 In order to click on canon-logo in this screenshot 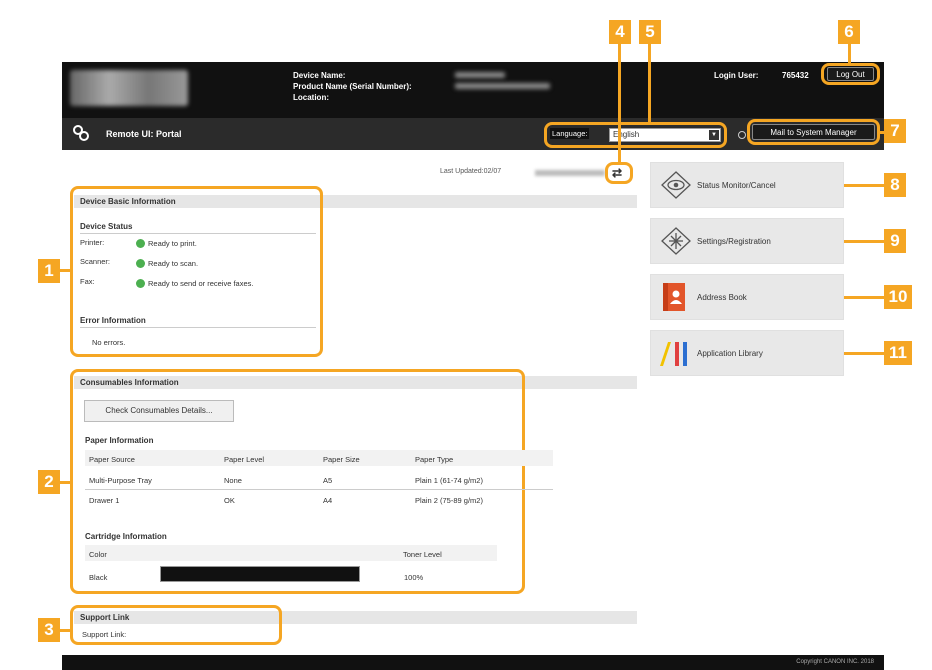, I will do `click(129, 88)`.